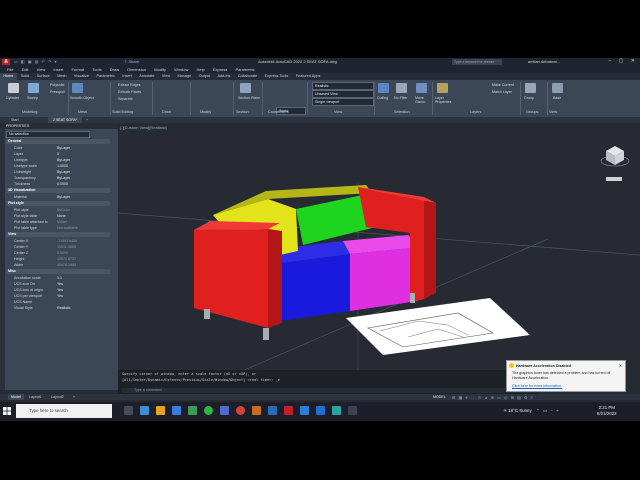  What do you see at coordinates (62, 76) in the screenshot?
I see `tab-mesh: Mesh` at bounding box center [62, 76].